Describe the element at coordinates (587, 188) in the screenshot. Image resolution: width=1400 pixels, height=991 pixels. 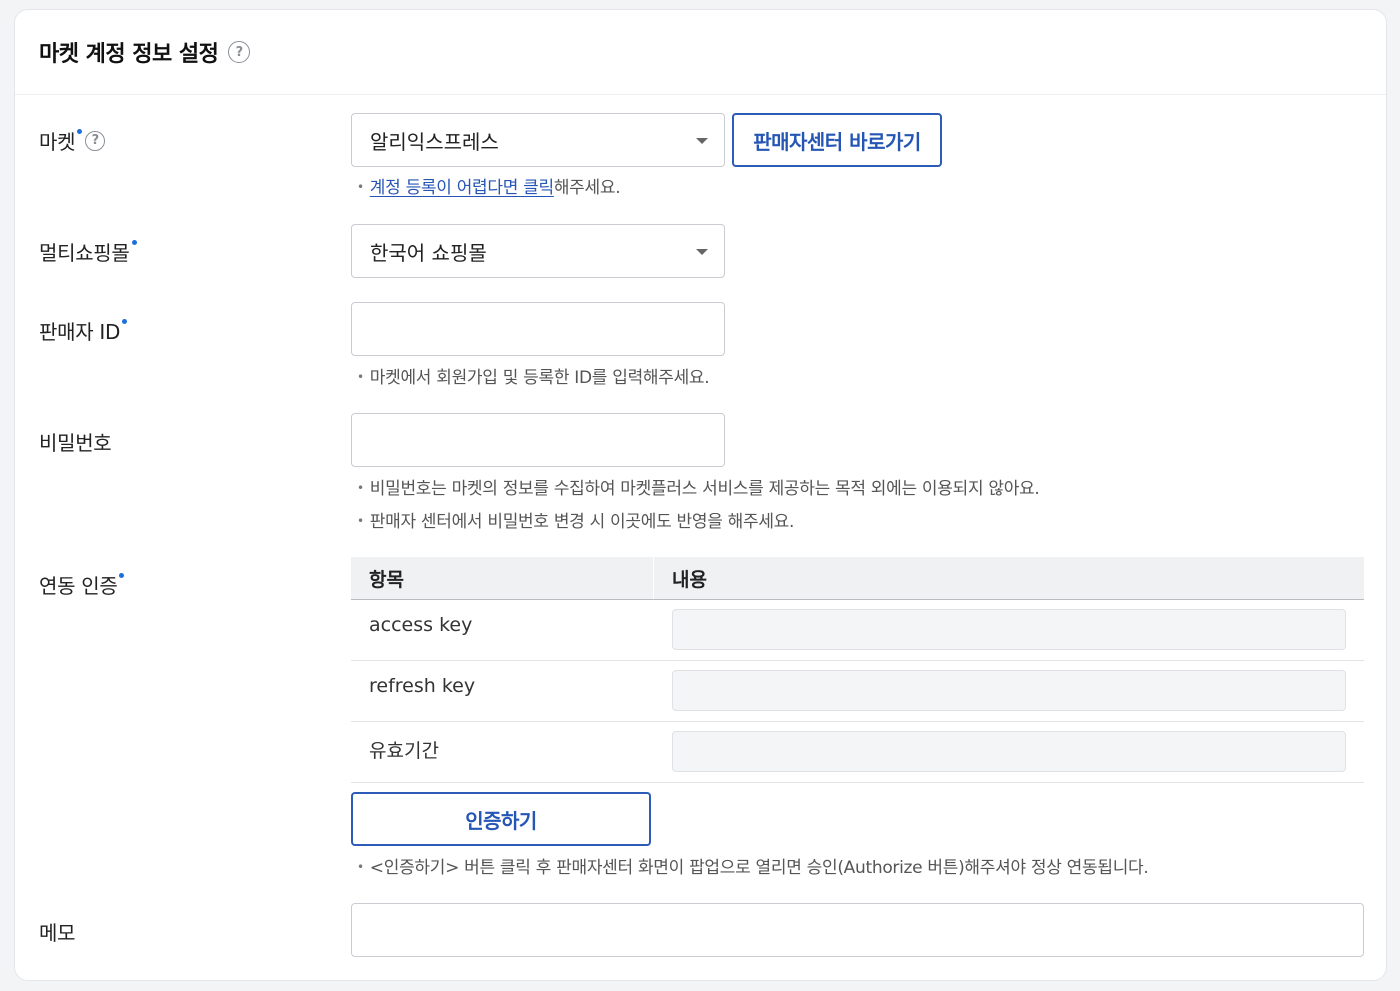
I see `market-hint-suffix: 해주세요.` at that location.